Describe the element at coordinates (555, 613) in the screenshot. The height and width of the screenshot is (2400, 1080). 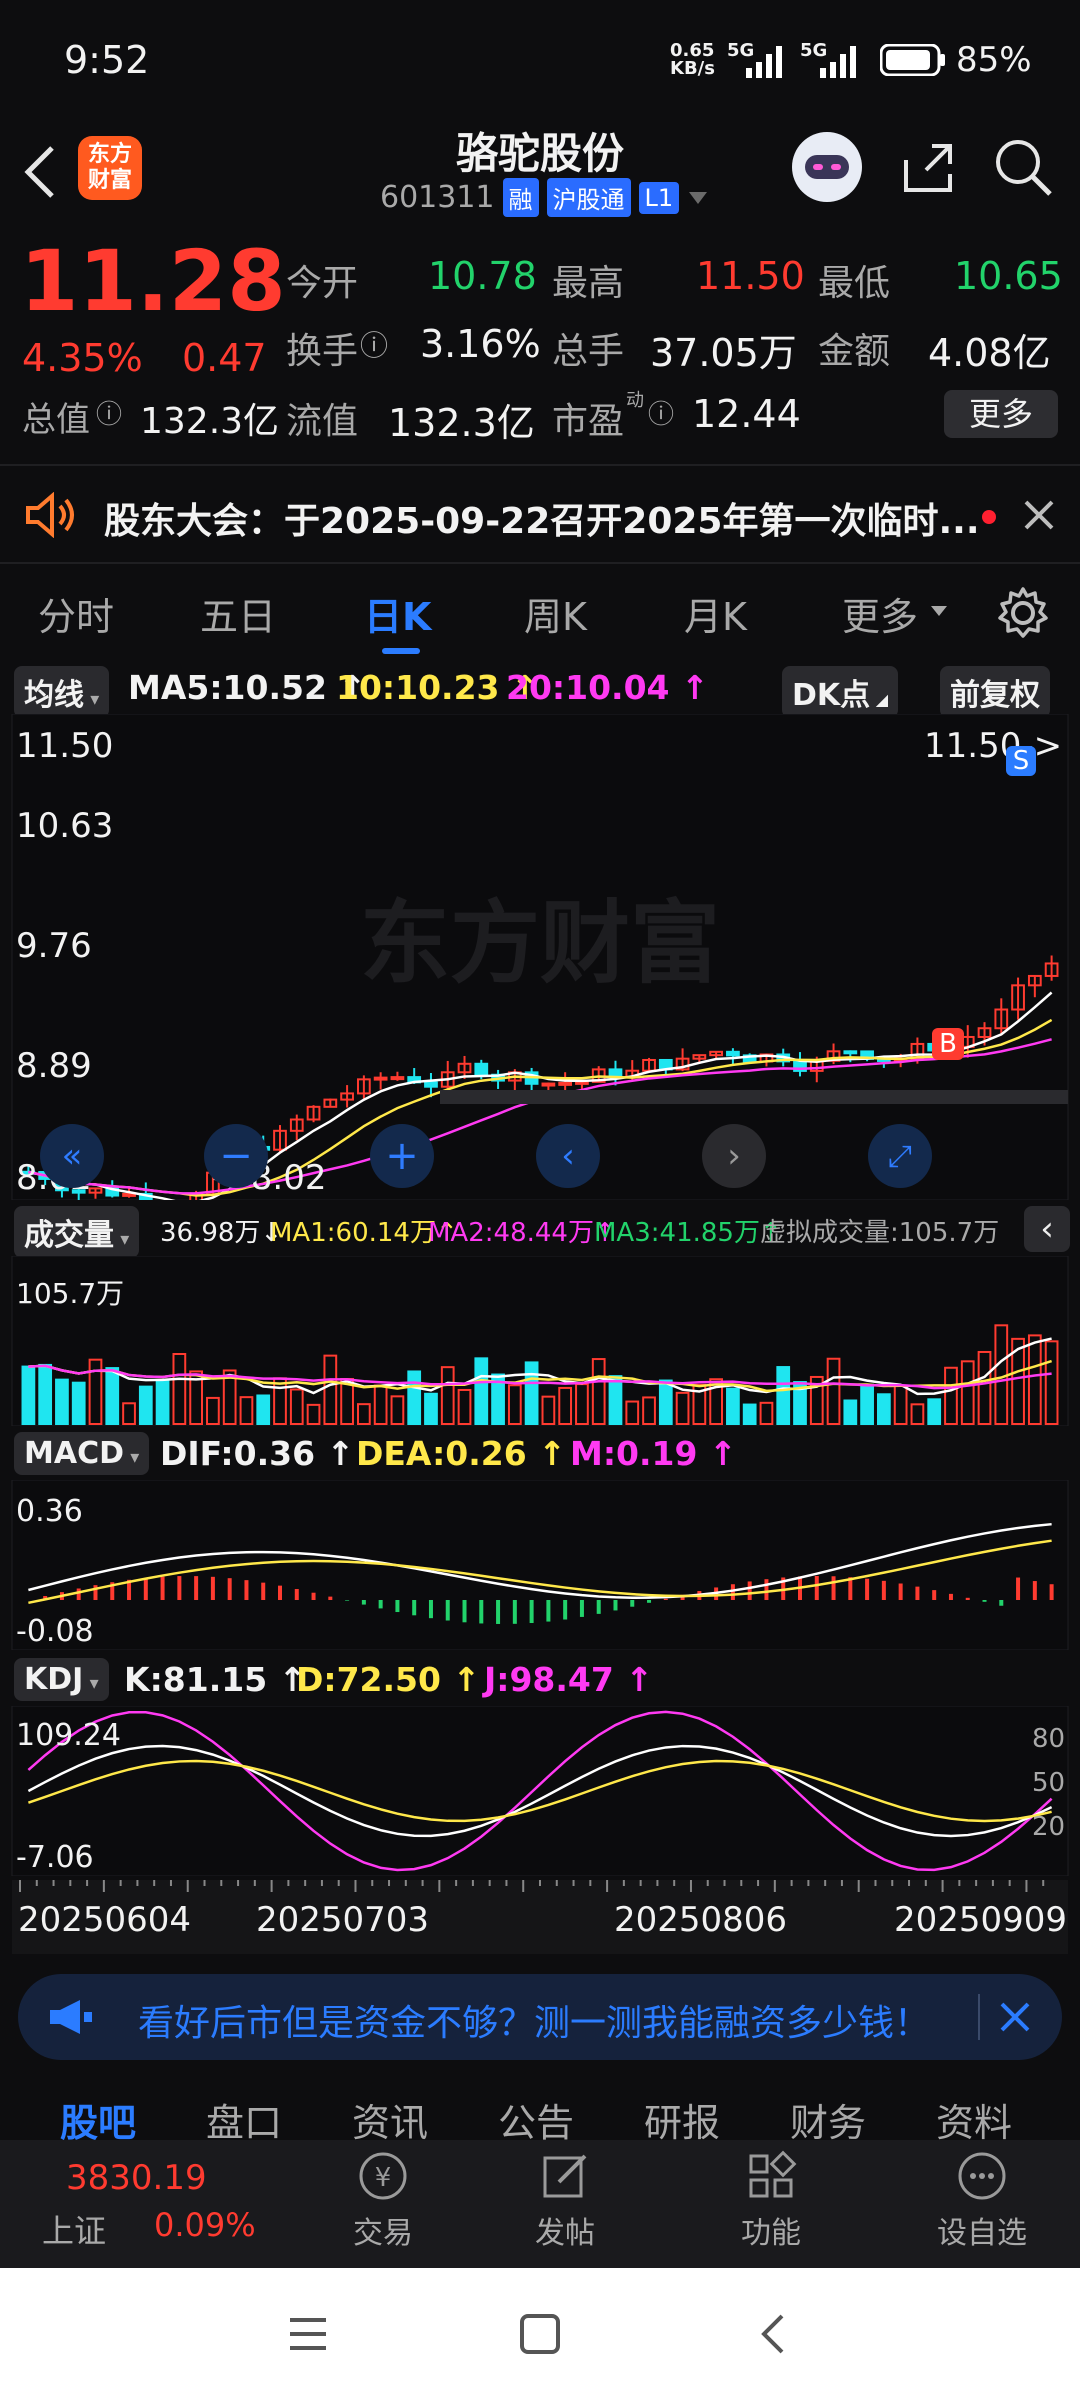
I see `tab-weekly-k: 周K` at that location.